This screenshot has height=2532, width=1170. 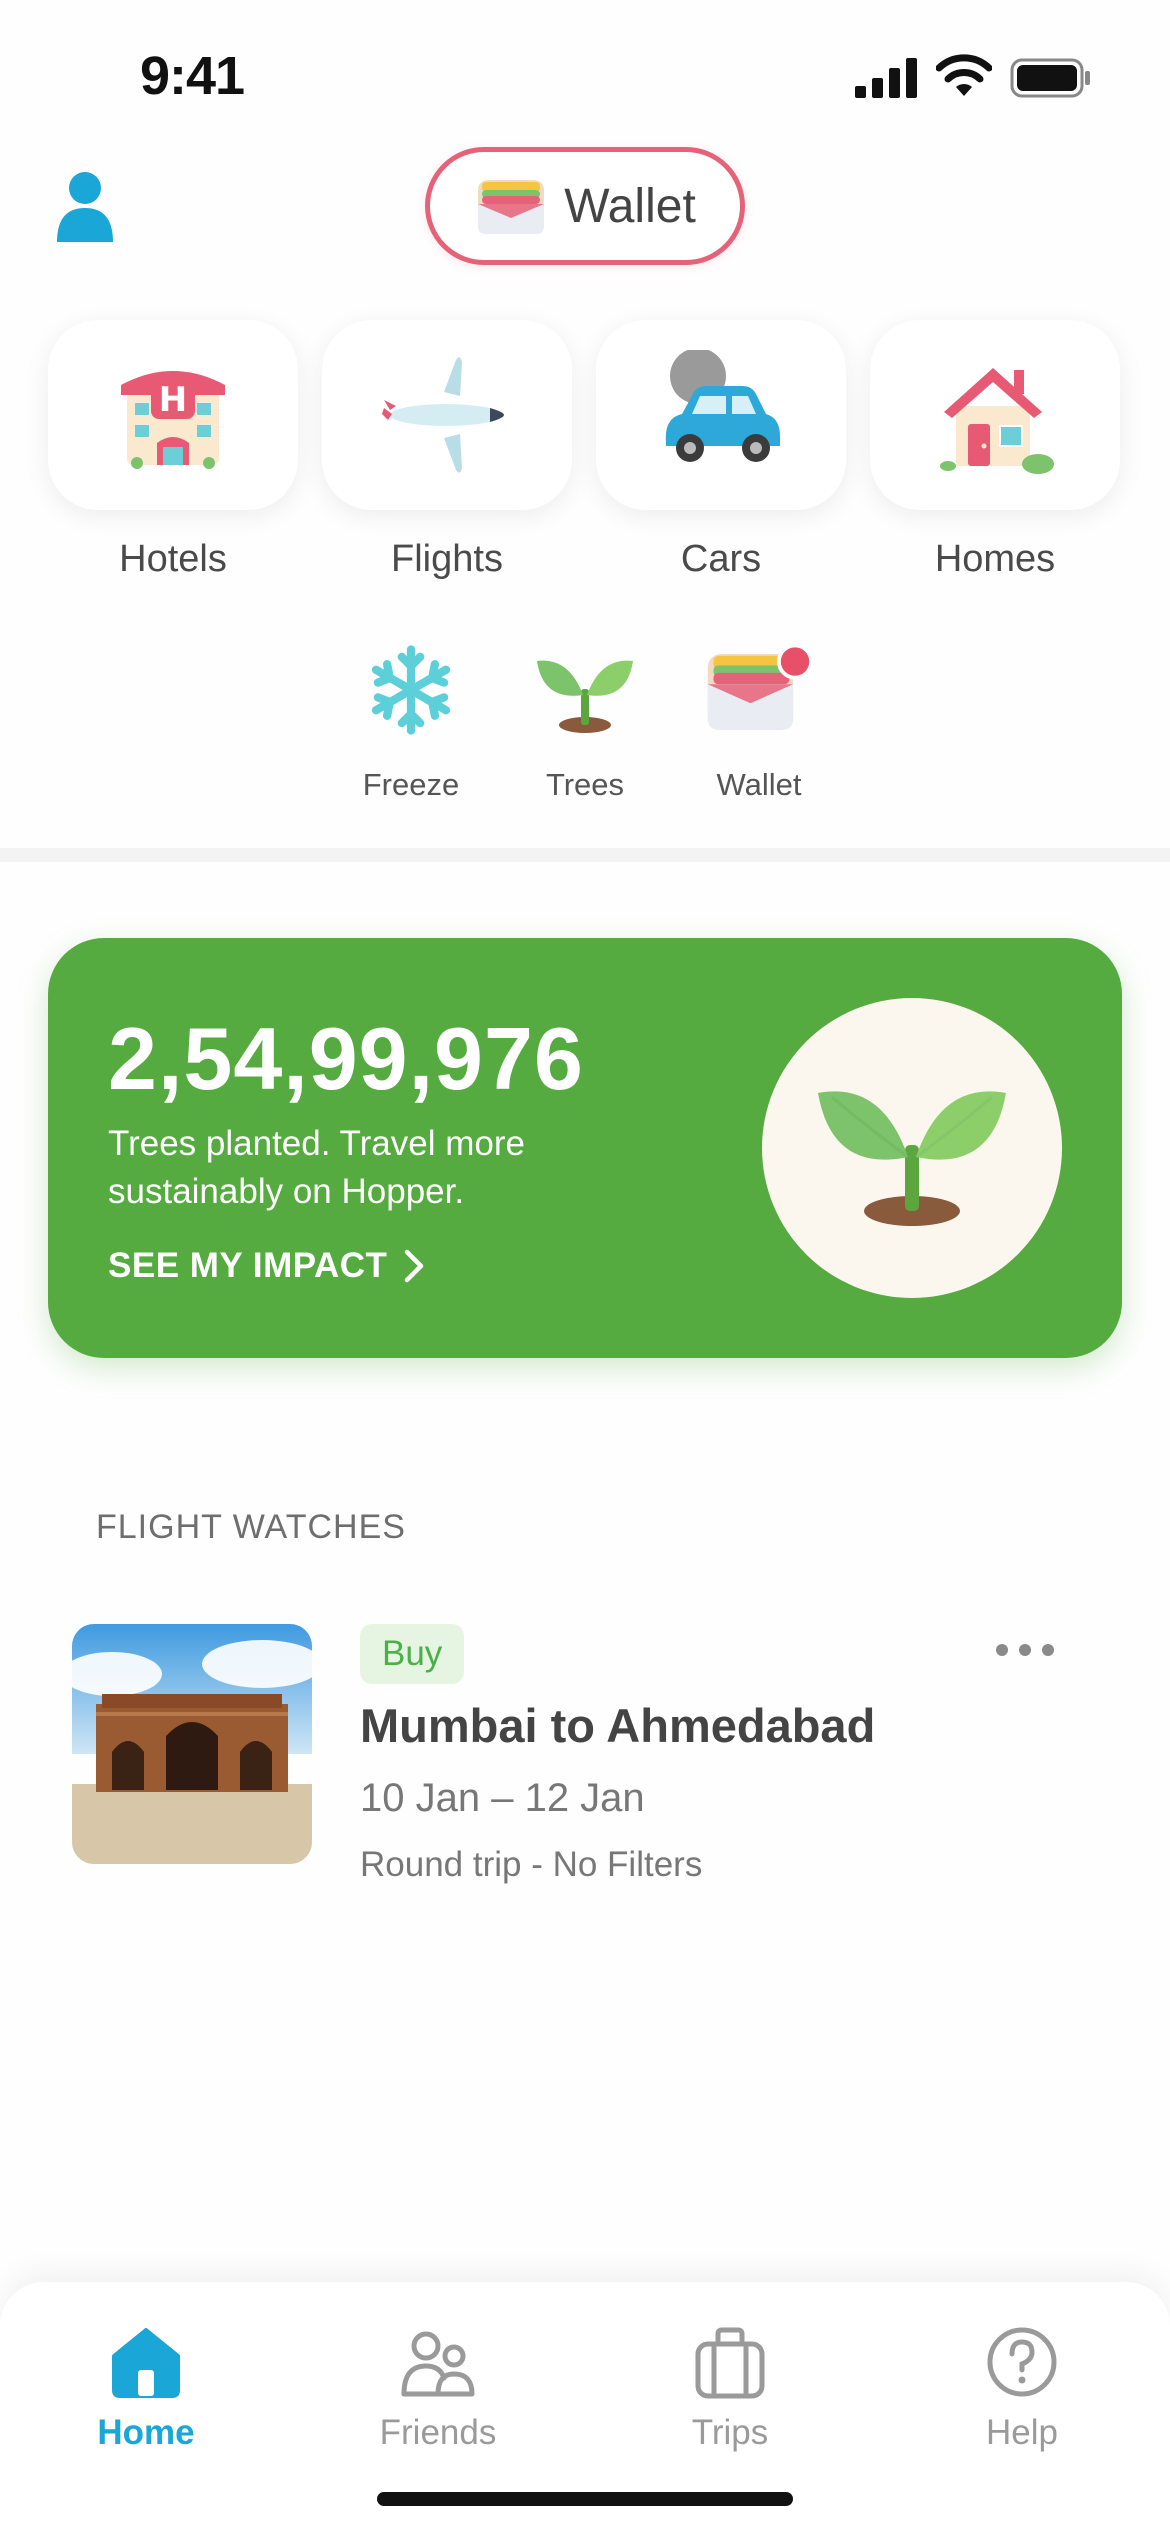 What do you see at coordinates (192, 1744) in the screenshot?
I see `destination-thumbnail` at bounding box center [192, 1744].